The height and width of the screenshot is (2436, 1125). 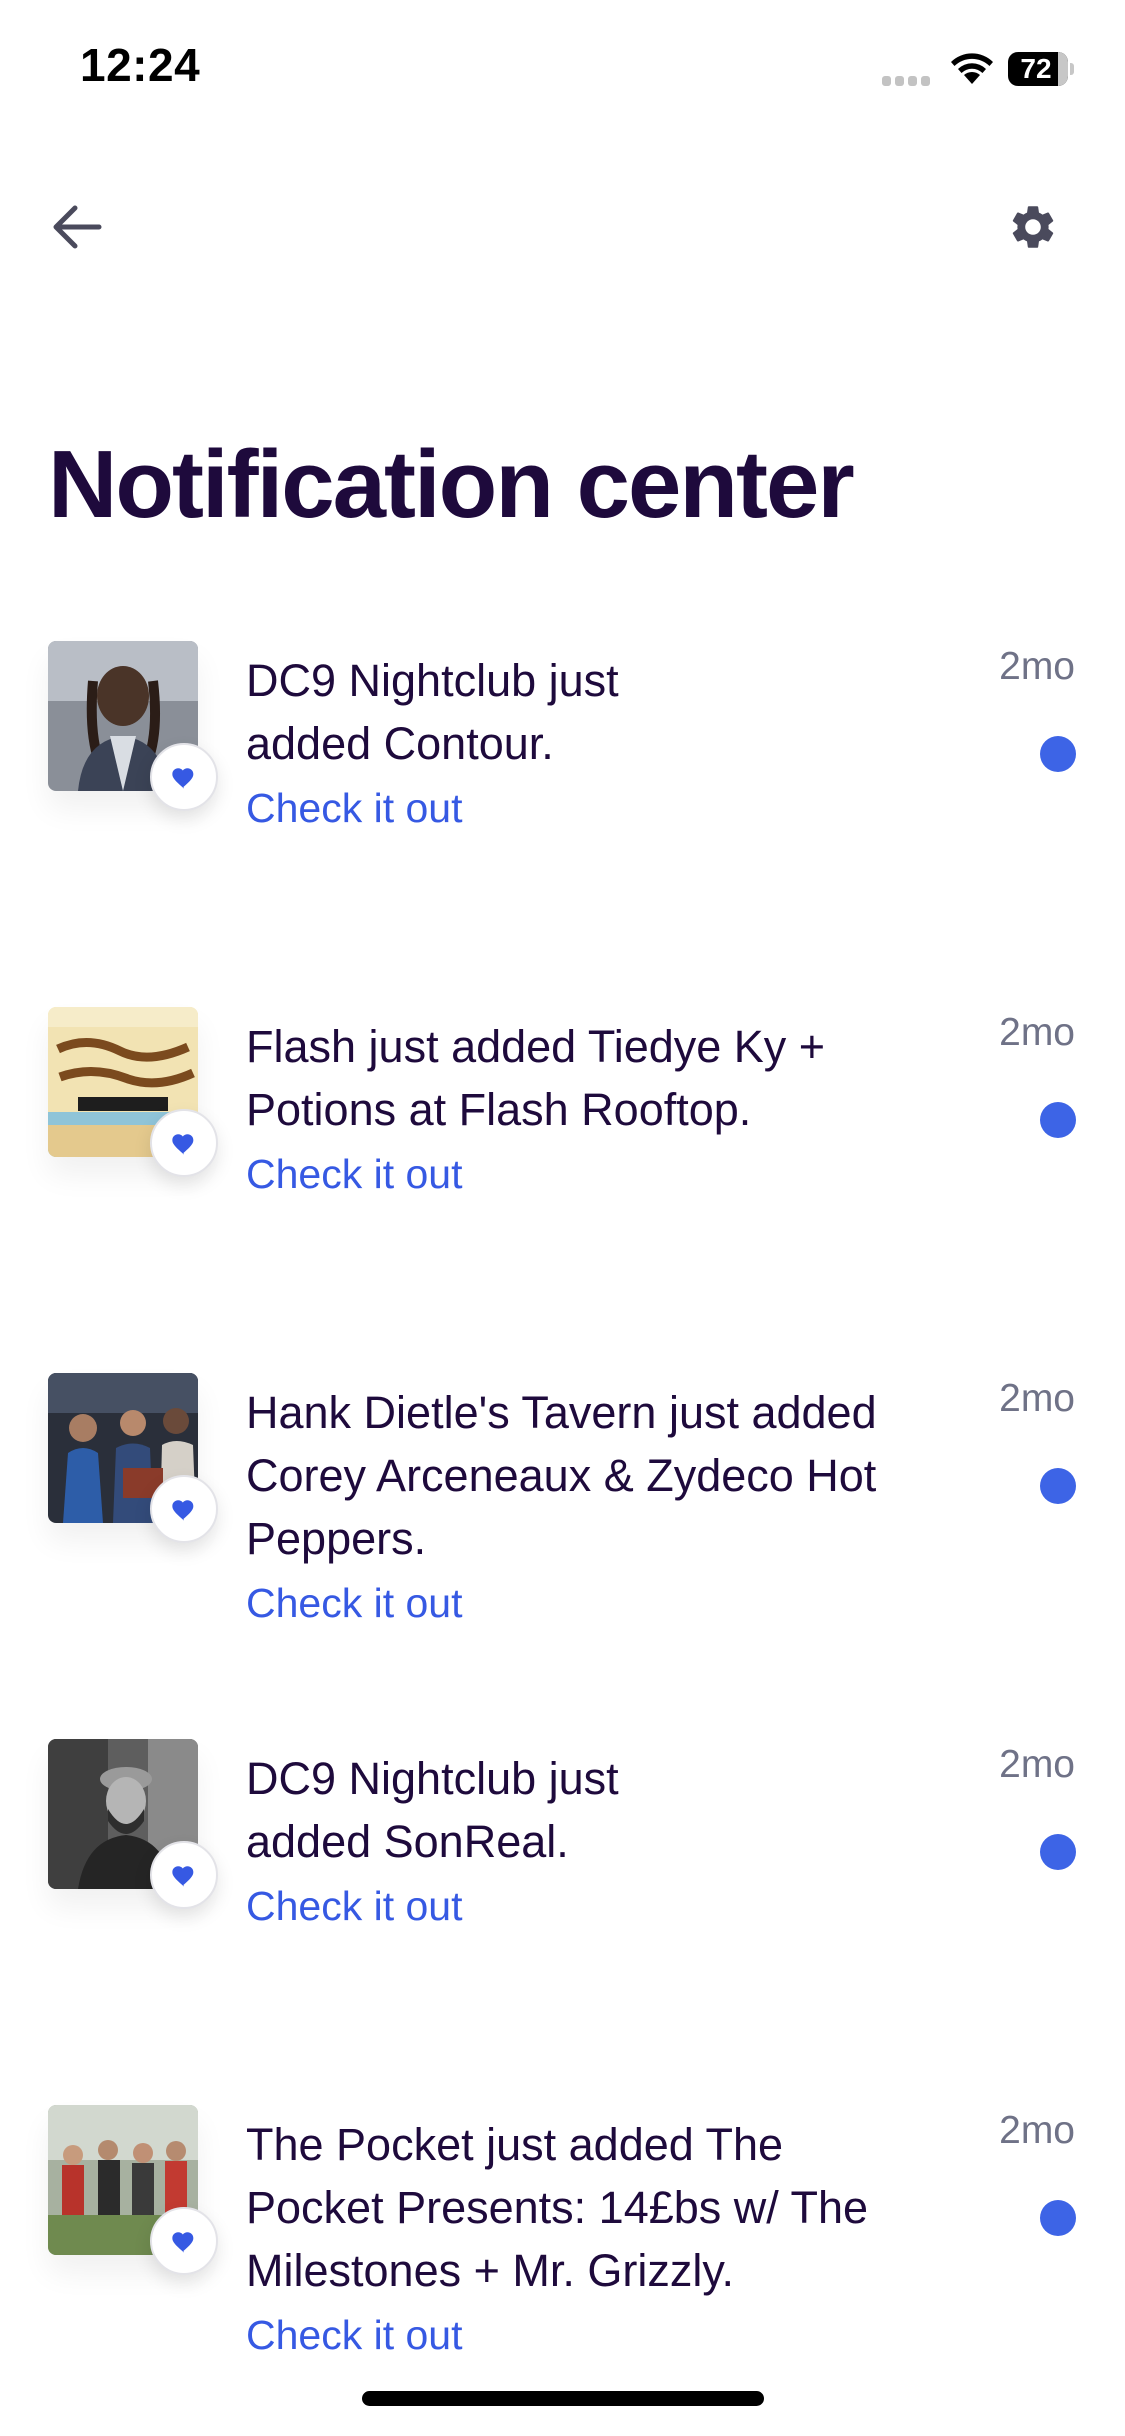 I want to click on arrow-left-icon, so click(x=77, y=227).